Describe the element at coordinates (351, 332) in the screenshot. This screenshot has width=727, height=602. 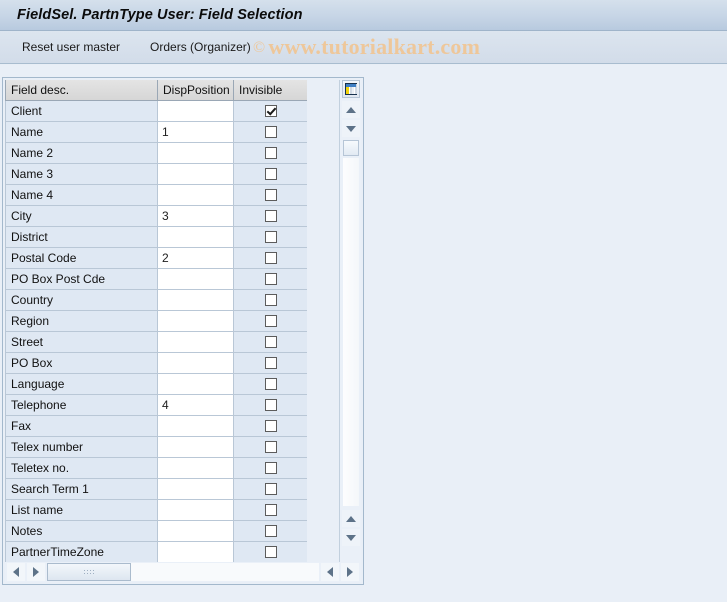
I see `vertical-scrollbar-track` at that location.